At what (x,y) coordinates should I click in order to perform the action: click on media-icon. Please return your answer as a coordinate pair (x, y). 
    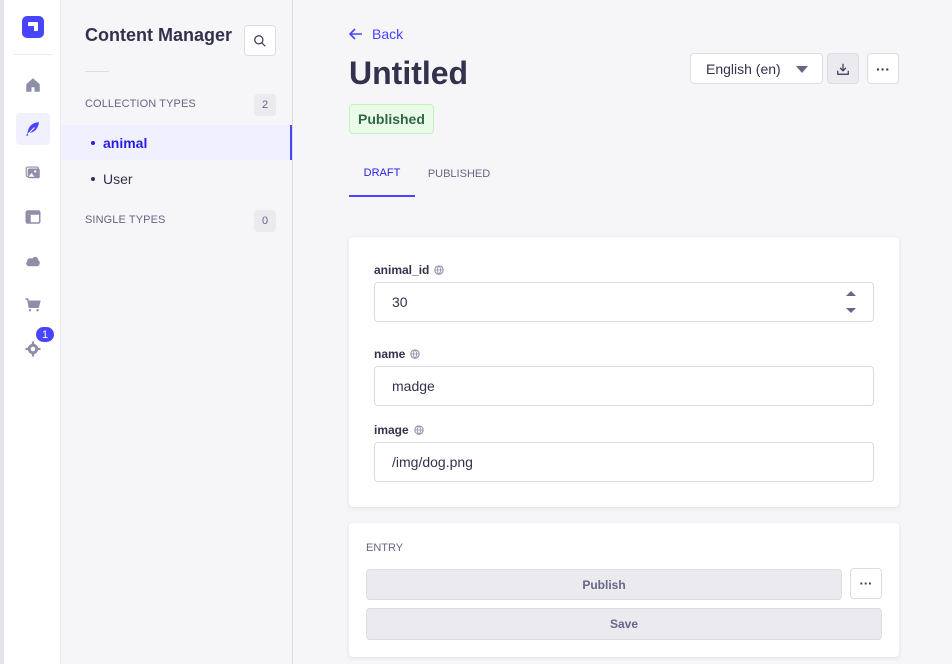
    Looking at the image, I should click on (32, 172).